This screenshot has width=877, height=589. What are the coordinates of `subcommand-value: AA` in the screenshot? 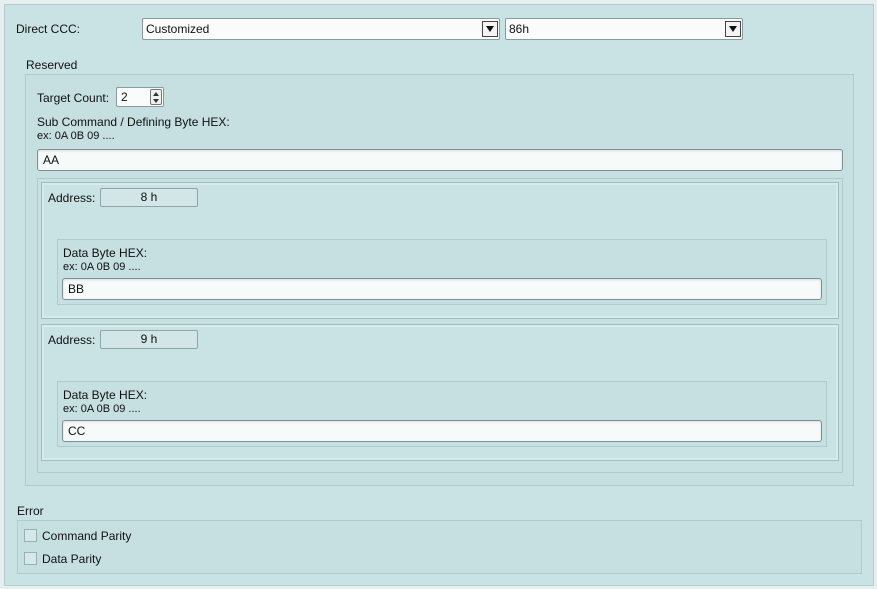 It's located at (51, 160).